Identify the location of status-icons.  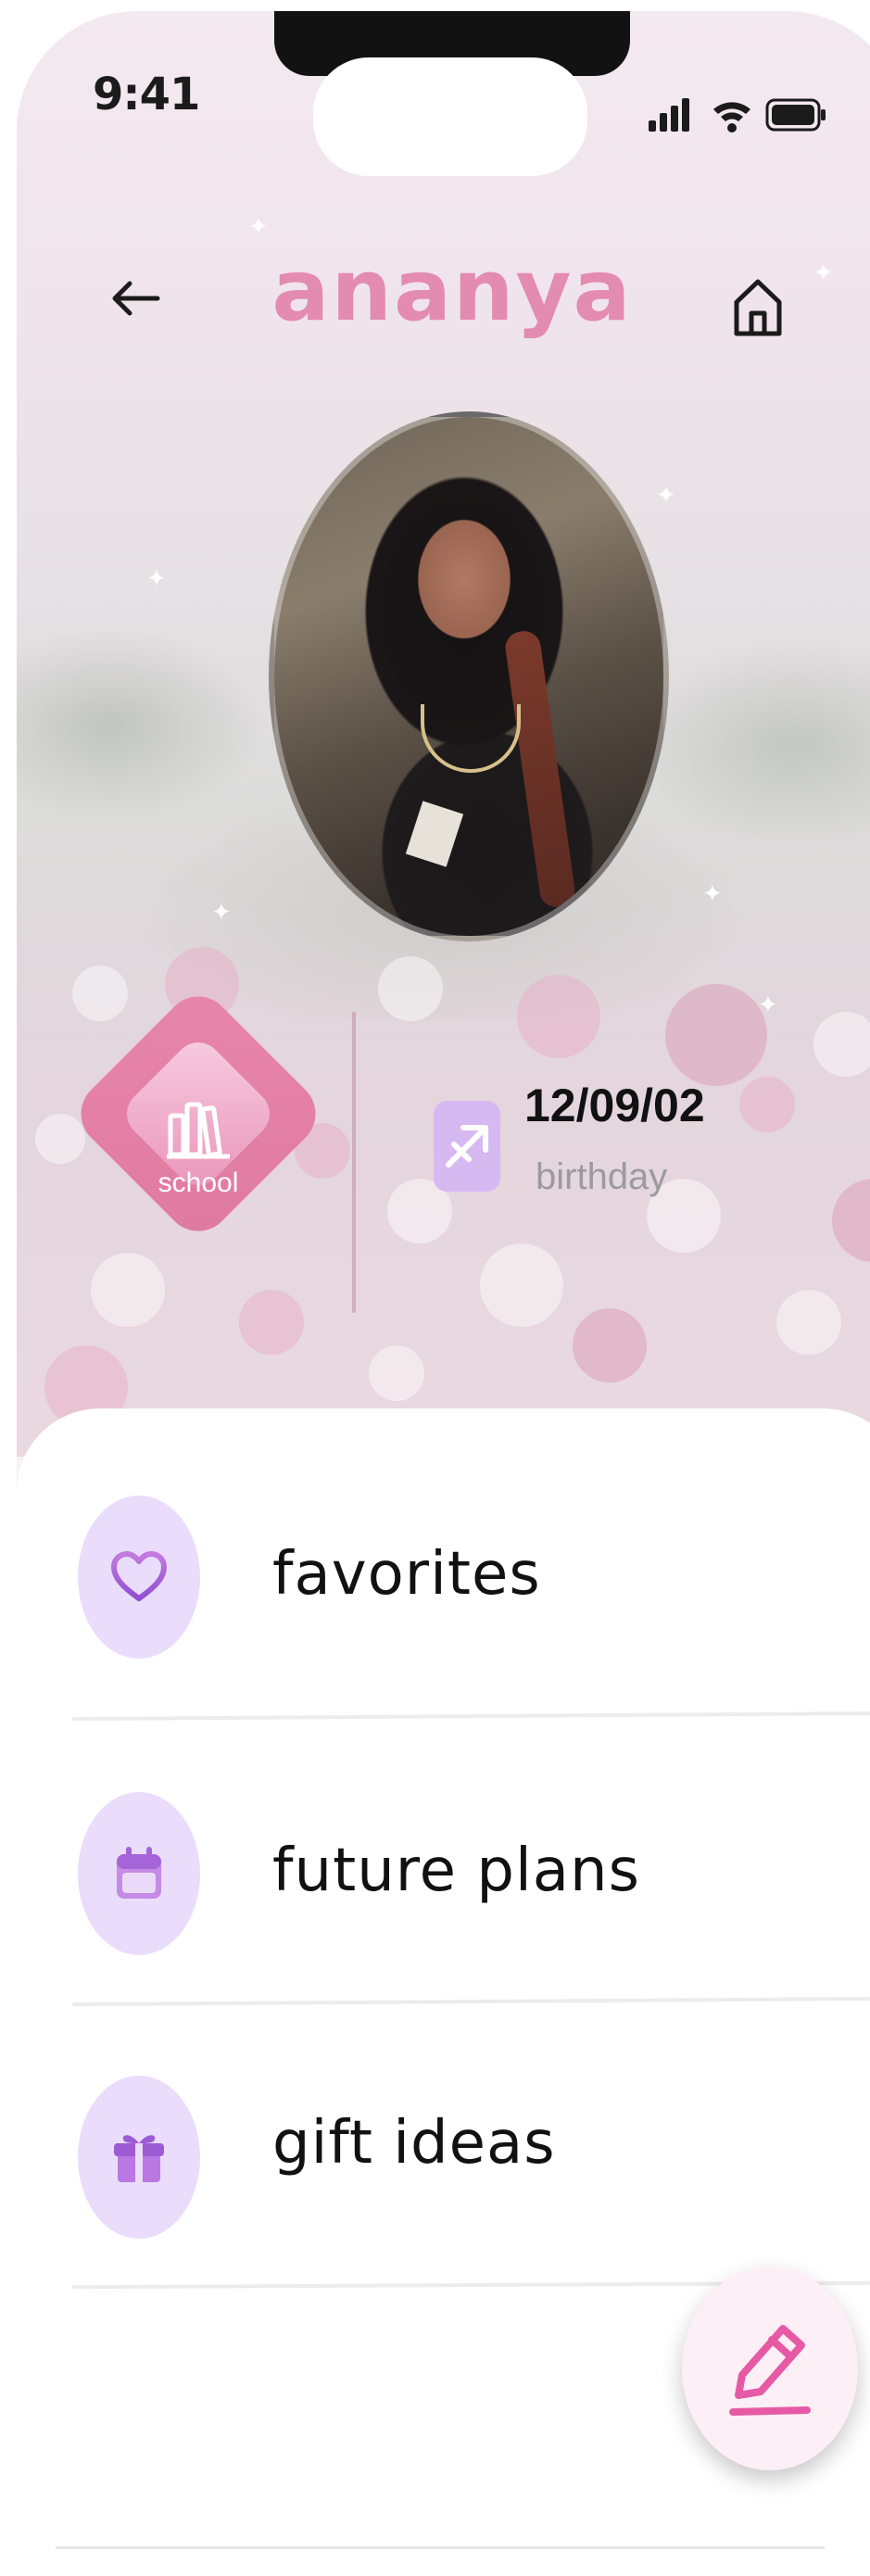
(735, 114).